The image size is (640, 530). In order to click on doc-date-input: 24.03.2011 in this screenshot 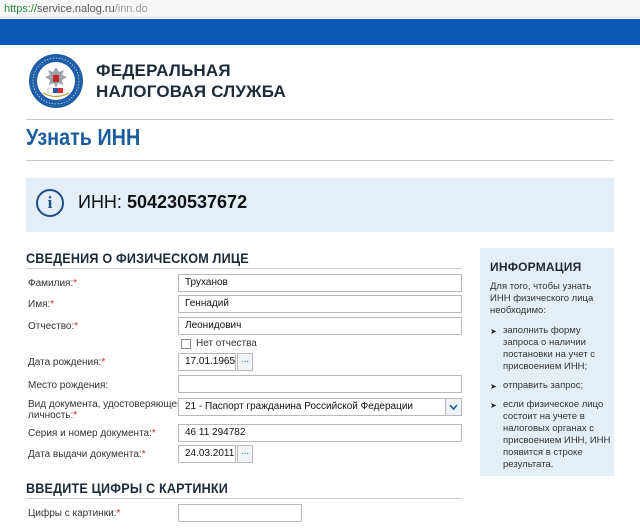, I will do `click(207, 454)`.